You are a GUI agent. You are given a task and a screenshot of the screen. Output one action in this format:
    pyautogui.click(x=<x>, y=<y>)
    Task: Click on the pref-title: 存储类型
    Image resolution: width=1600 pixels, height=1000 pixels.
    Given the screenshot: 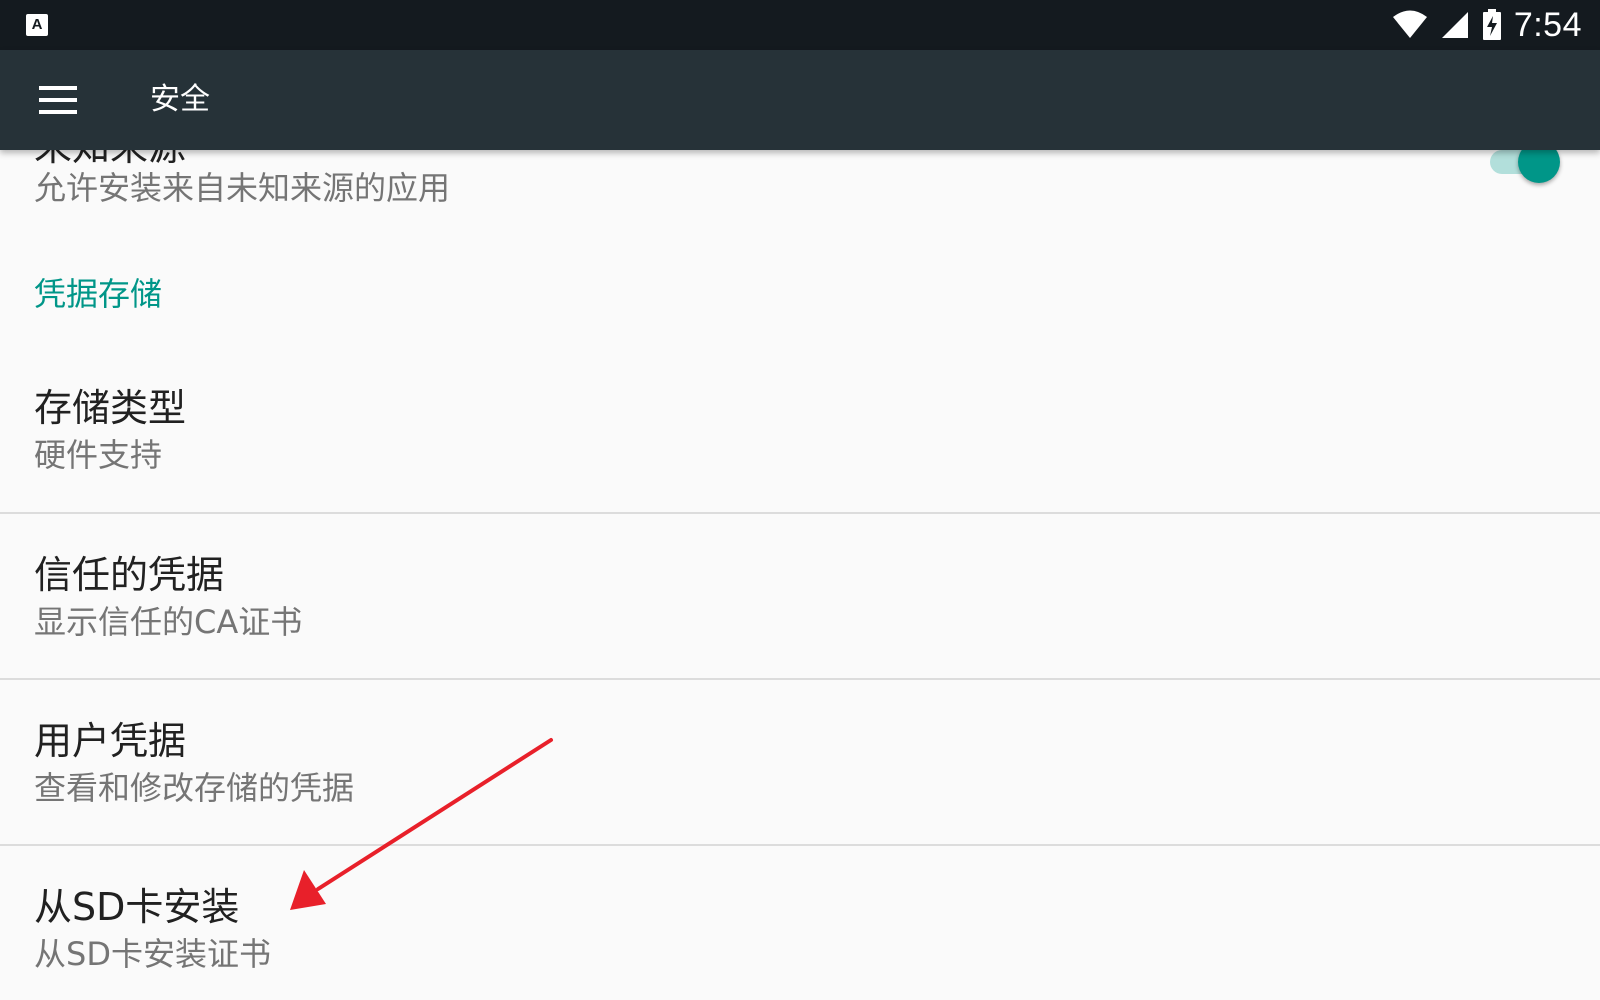 What is the action you would take?
    pyautogui.click(x=110, y=408)
    